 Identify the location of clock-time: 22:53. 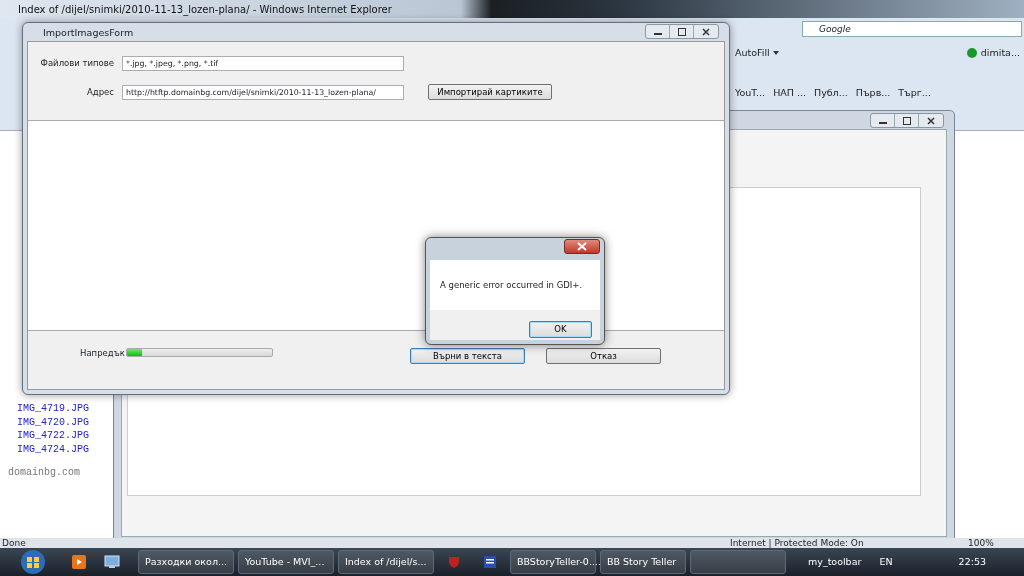
(972, 562).